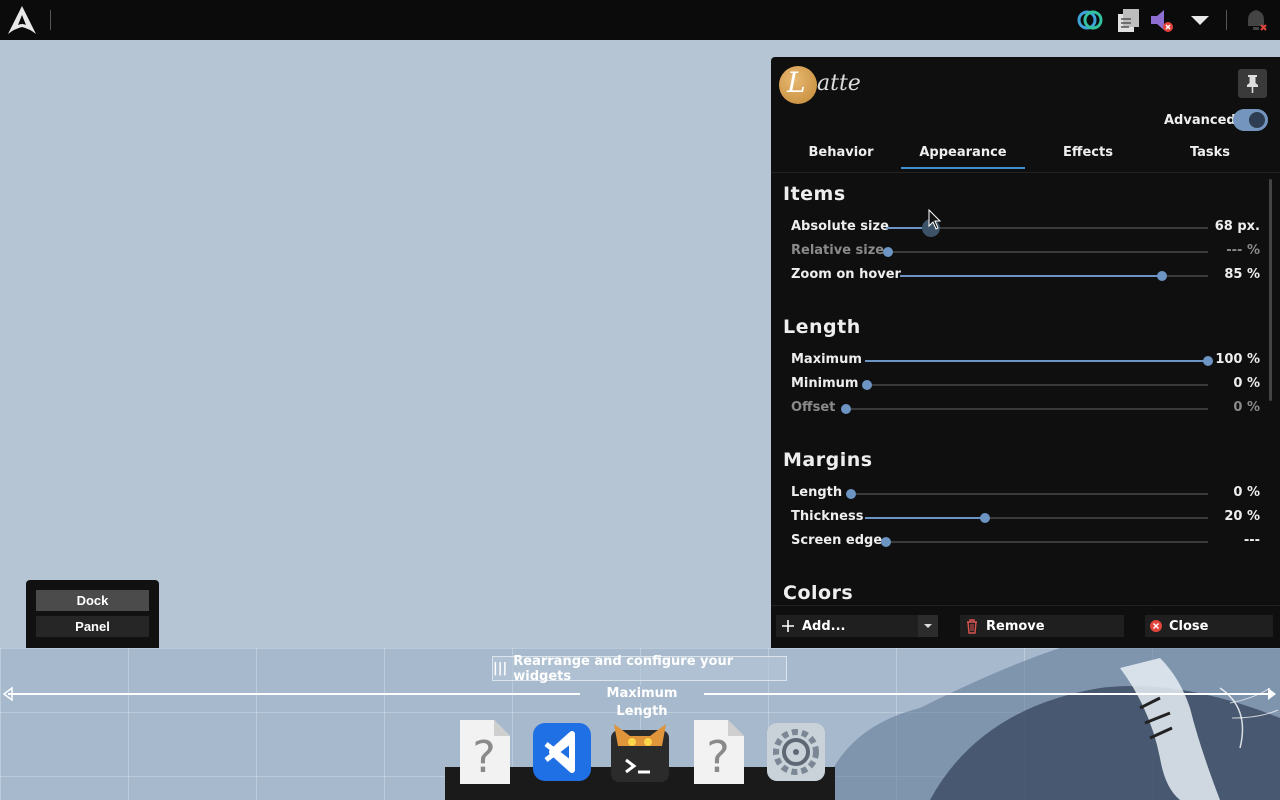 The height and width of the screenshot is (800, 1280). I want to click on advanced-toggle, so click(1250, 120).